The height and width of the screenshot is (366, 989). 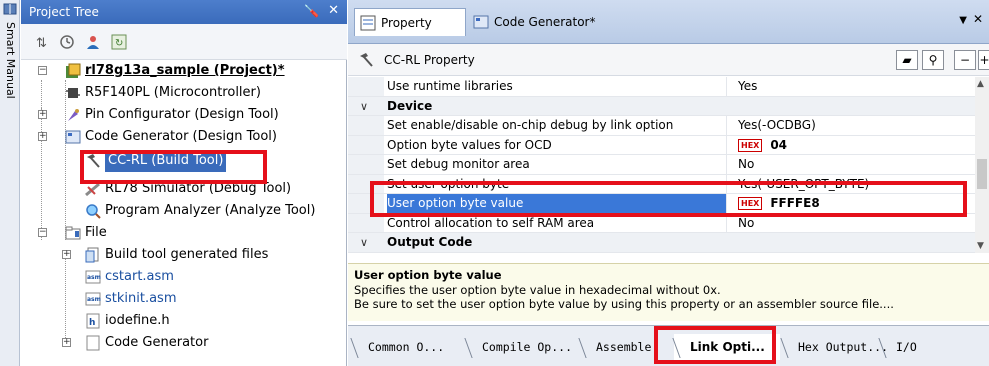 What do you see at coordinates (10, 183) in the screenshot?
I see `smart-manual-strip: Smart Manual` at bounding box center [10, 183].